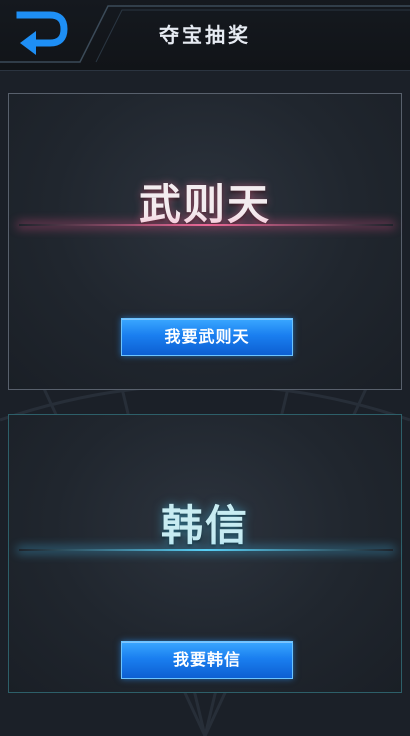 This screenshot has width=410, height=736. I want to click on want-wuzetian-button: 我要武则天, so click(207, 337).